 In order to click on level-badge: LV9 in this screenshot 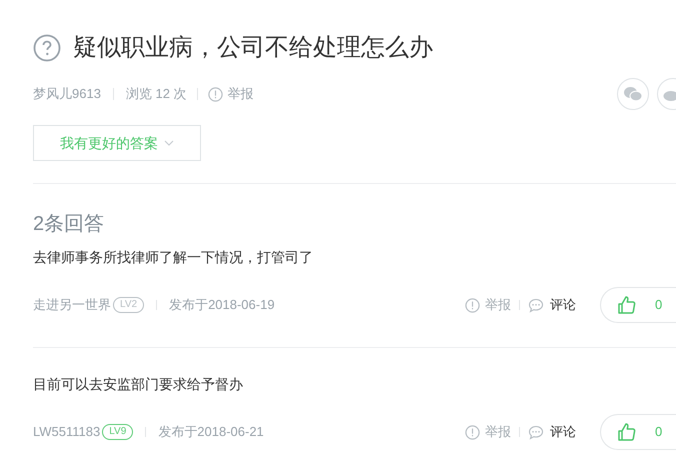, I will do `click(118, 432)`.